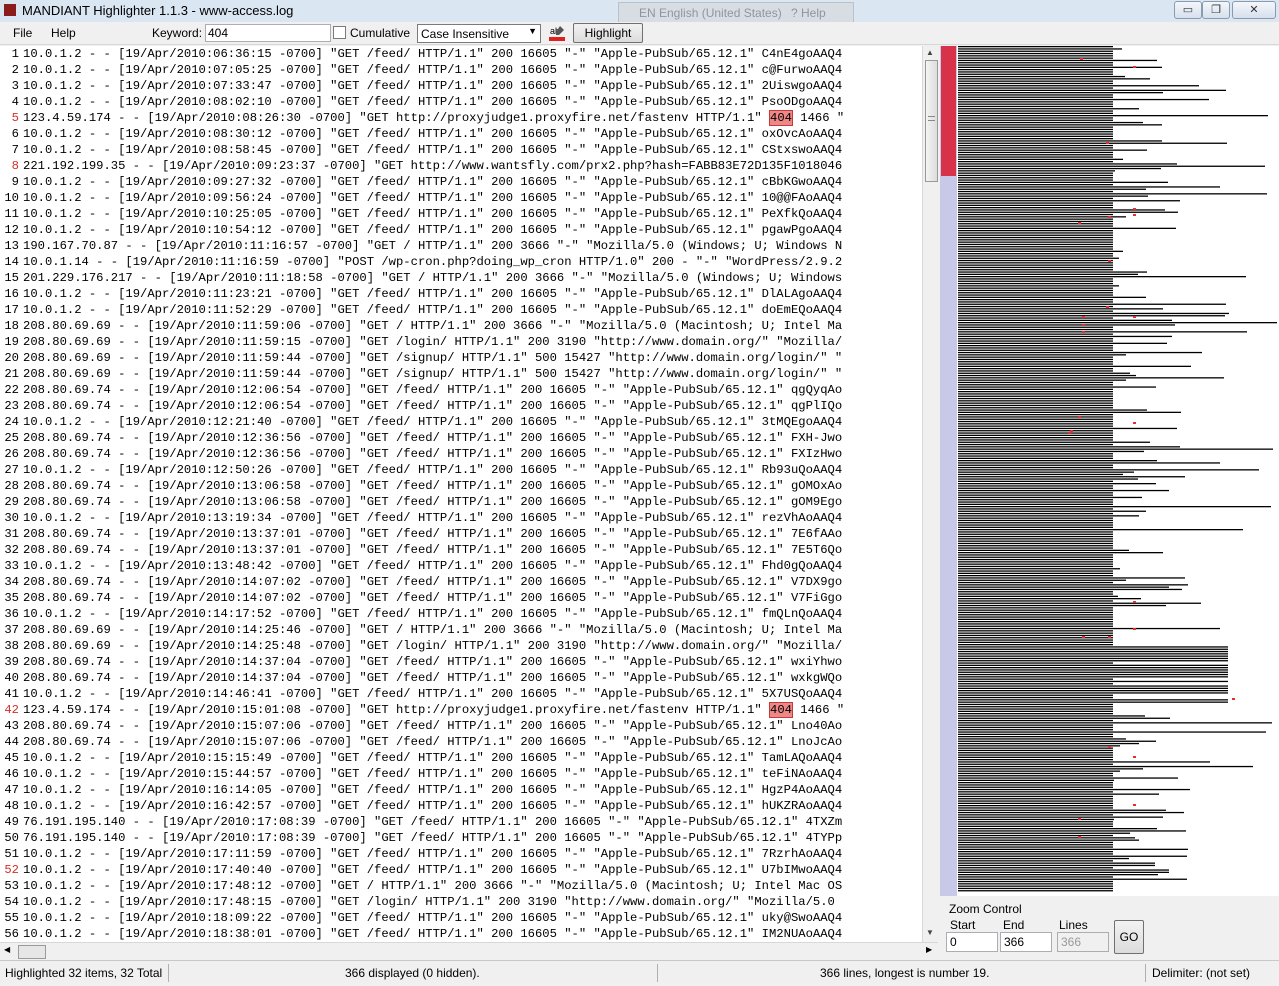 The width and height of the screenshot is (1279, 986). I want to click on case-select: Case Insensitive ▼, so click(479, 33).